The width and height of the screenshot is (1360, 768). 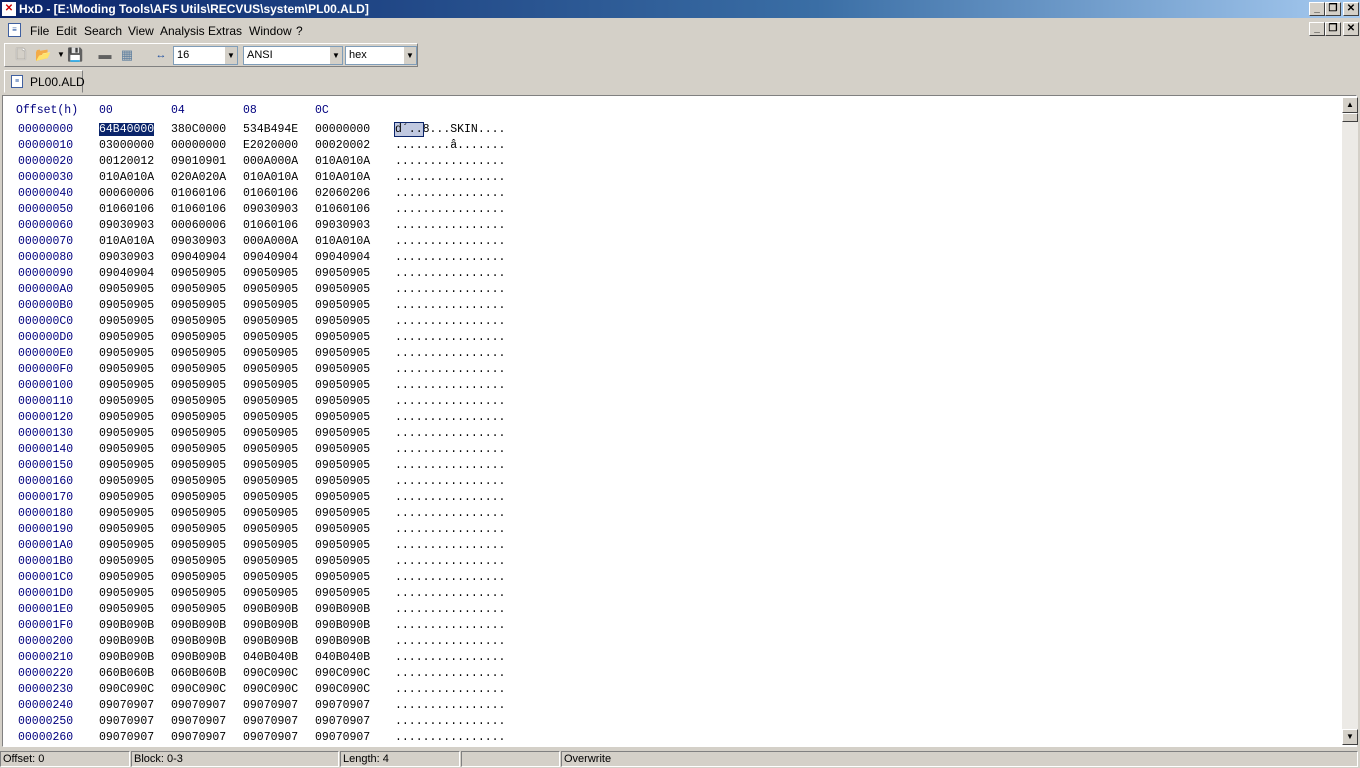 What do you see at coordinates (21, 55) in the screenshot?
I see `new-file-icon: 🗋` at bounding box center [21, 55].